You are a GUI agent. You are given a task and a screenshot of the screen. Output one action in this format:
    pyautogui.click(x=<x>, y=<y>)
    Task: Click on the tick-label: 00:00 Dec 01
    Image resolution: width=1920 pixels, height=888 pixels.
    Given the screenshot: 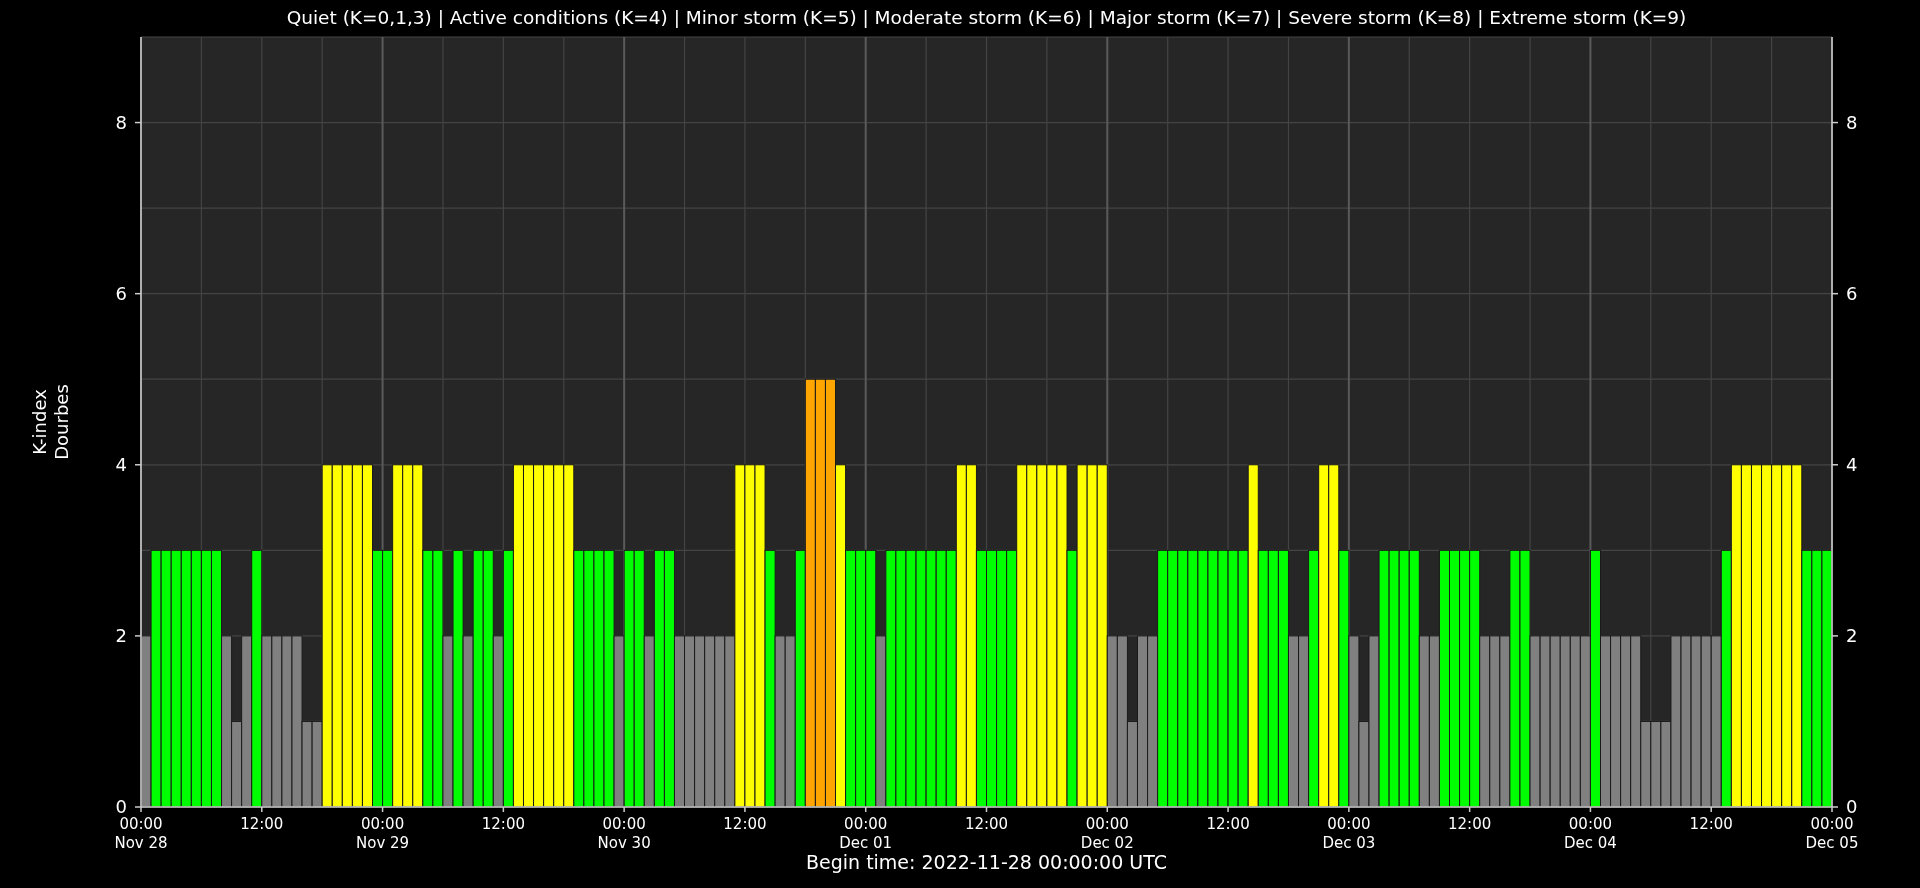 What is the action you would take?
    pyautogui.click(x=866, y=833)
    